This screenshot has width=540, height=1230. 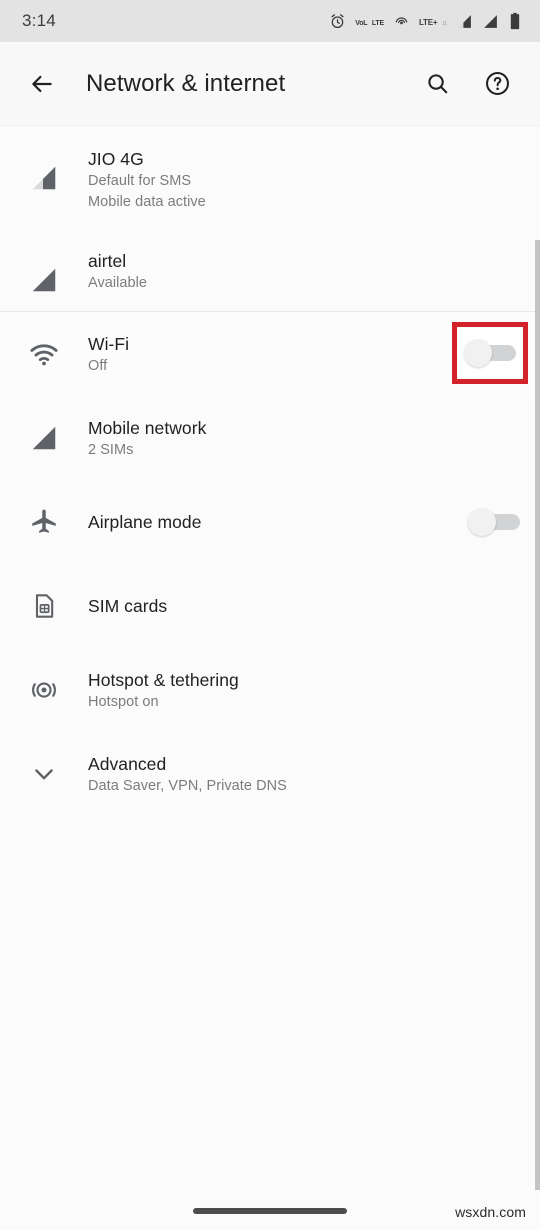 I want to click on signal-bars-partial-icon, so click(x=44, y=170).